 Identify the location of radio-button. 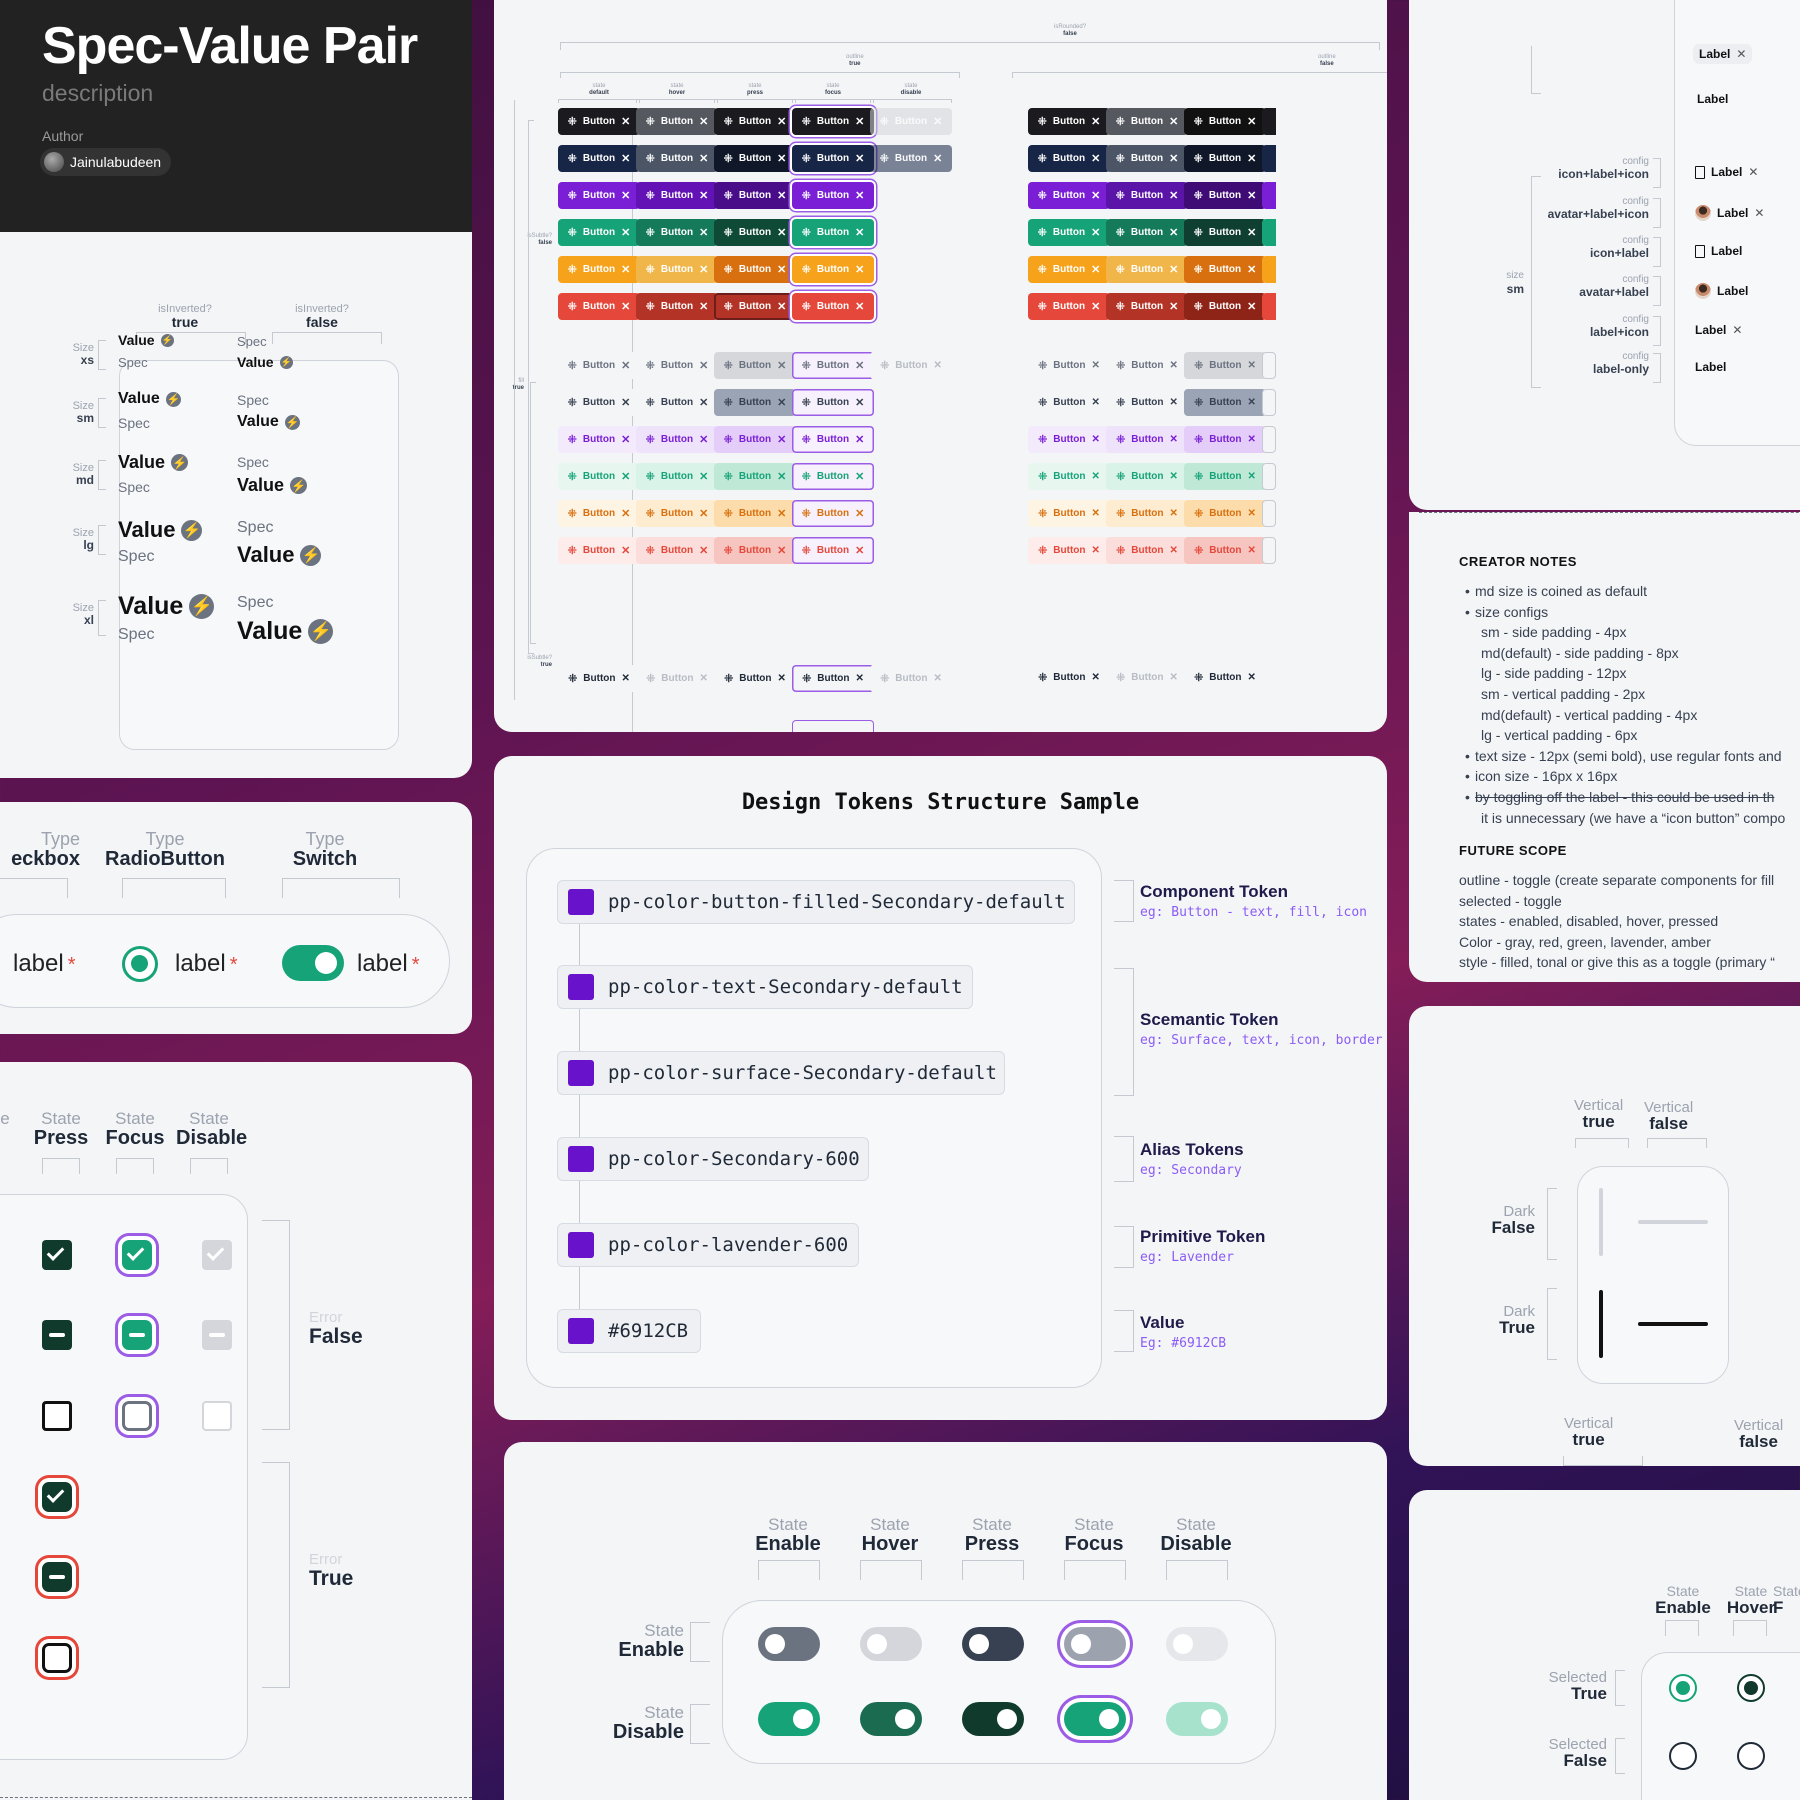
(140, 964).